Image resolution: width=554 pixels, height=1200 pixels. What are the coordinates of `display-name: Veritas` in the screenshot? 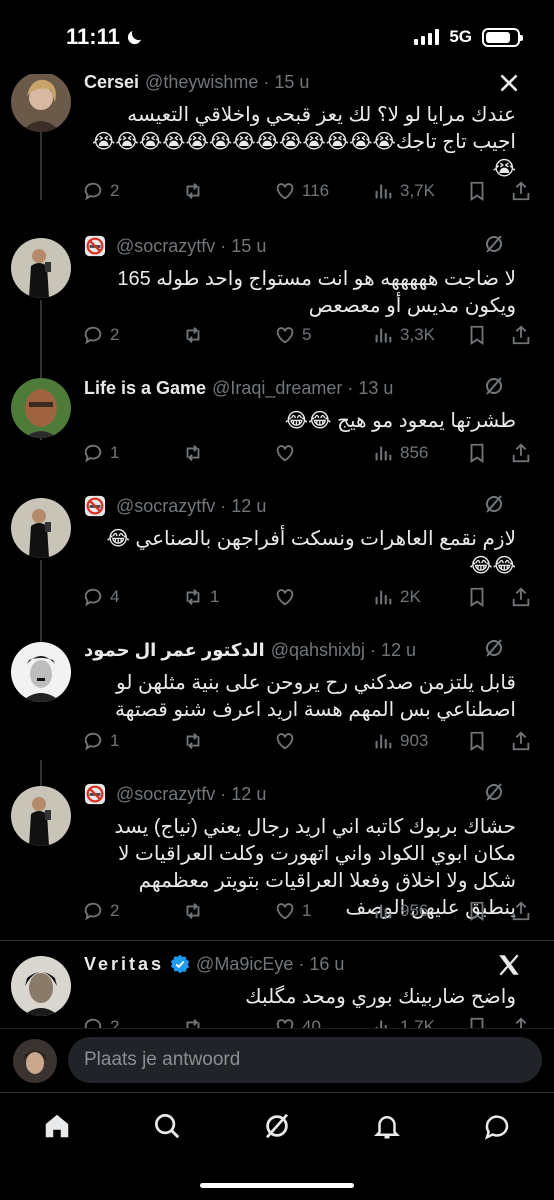 It's located at (124, 964).